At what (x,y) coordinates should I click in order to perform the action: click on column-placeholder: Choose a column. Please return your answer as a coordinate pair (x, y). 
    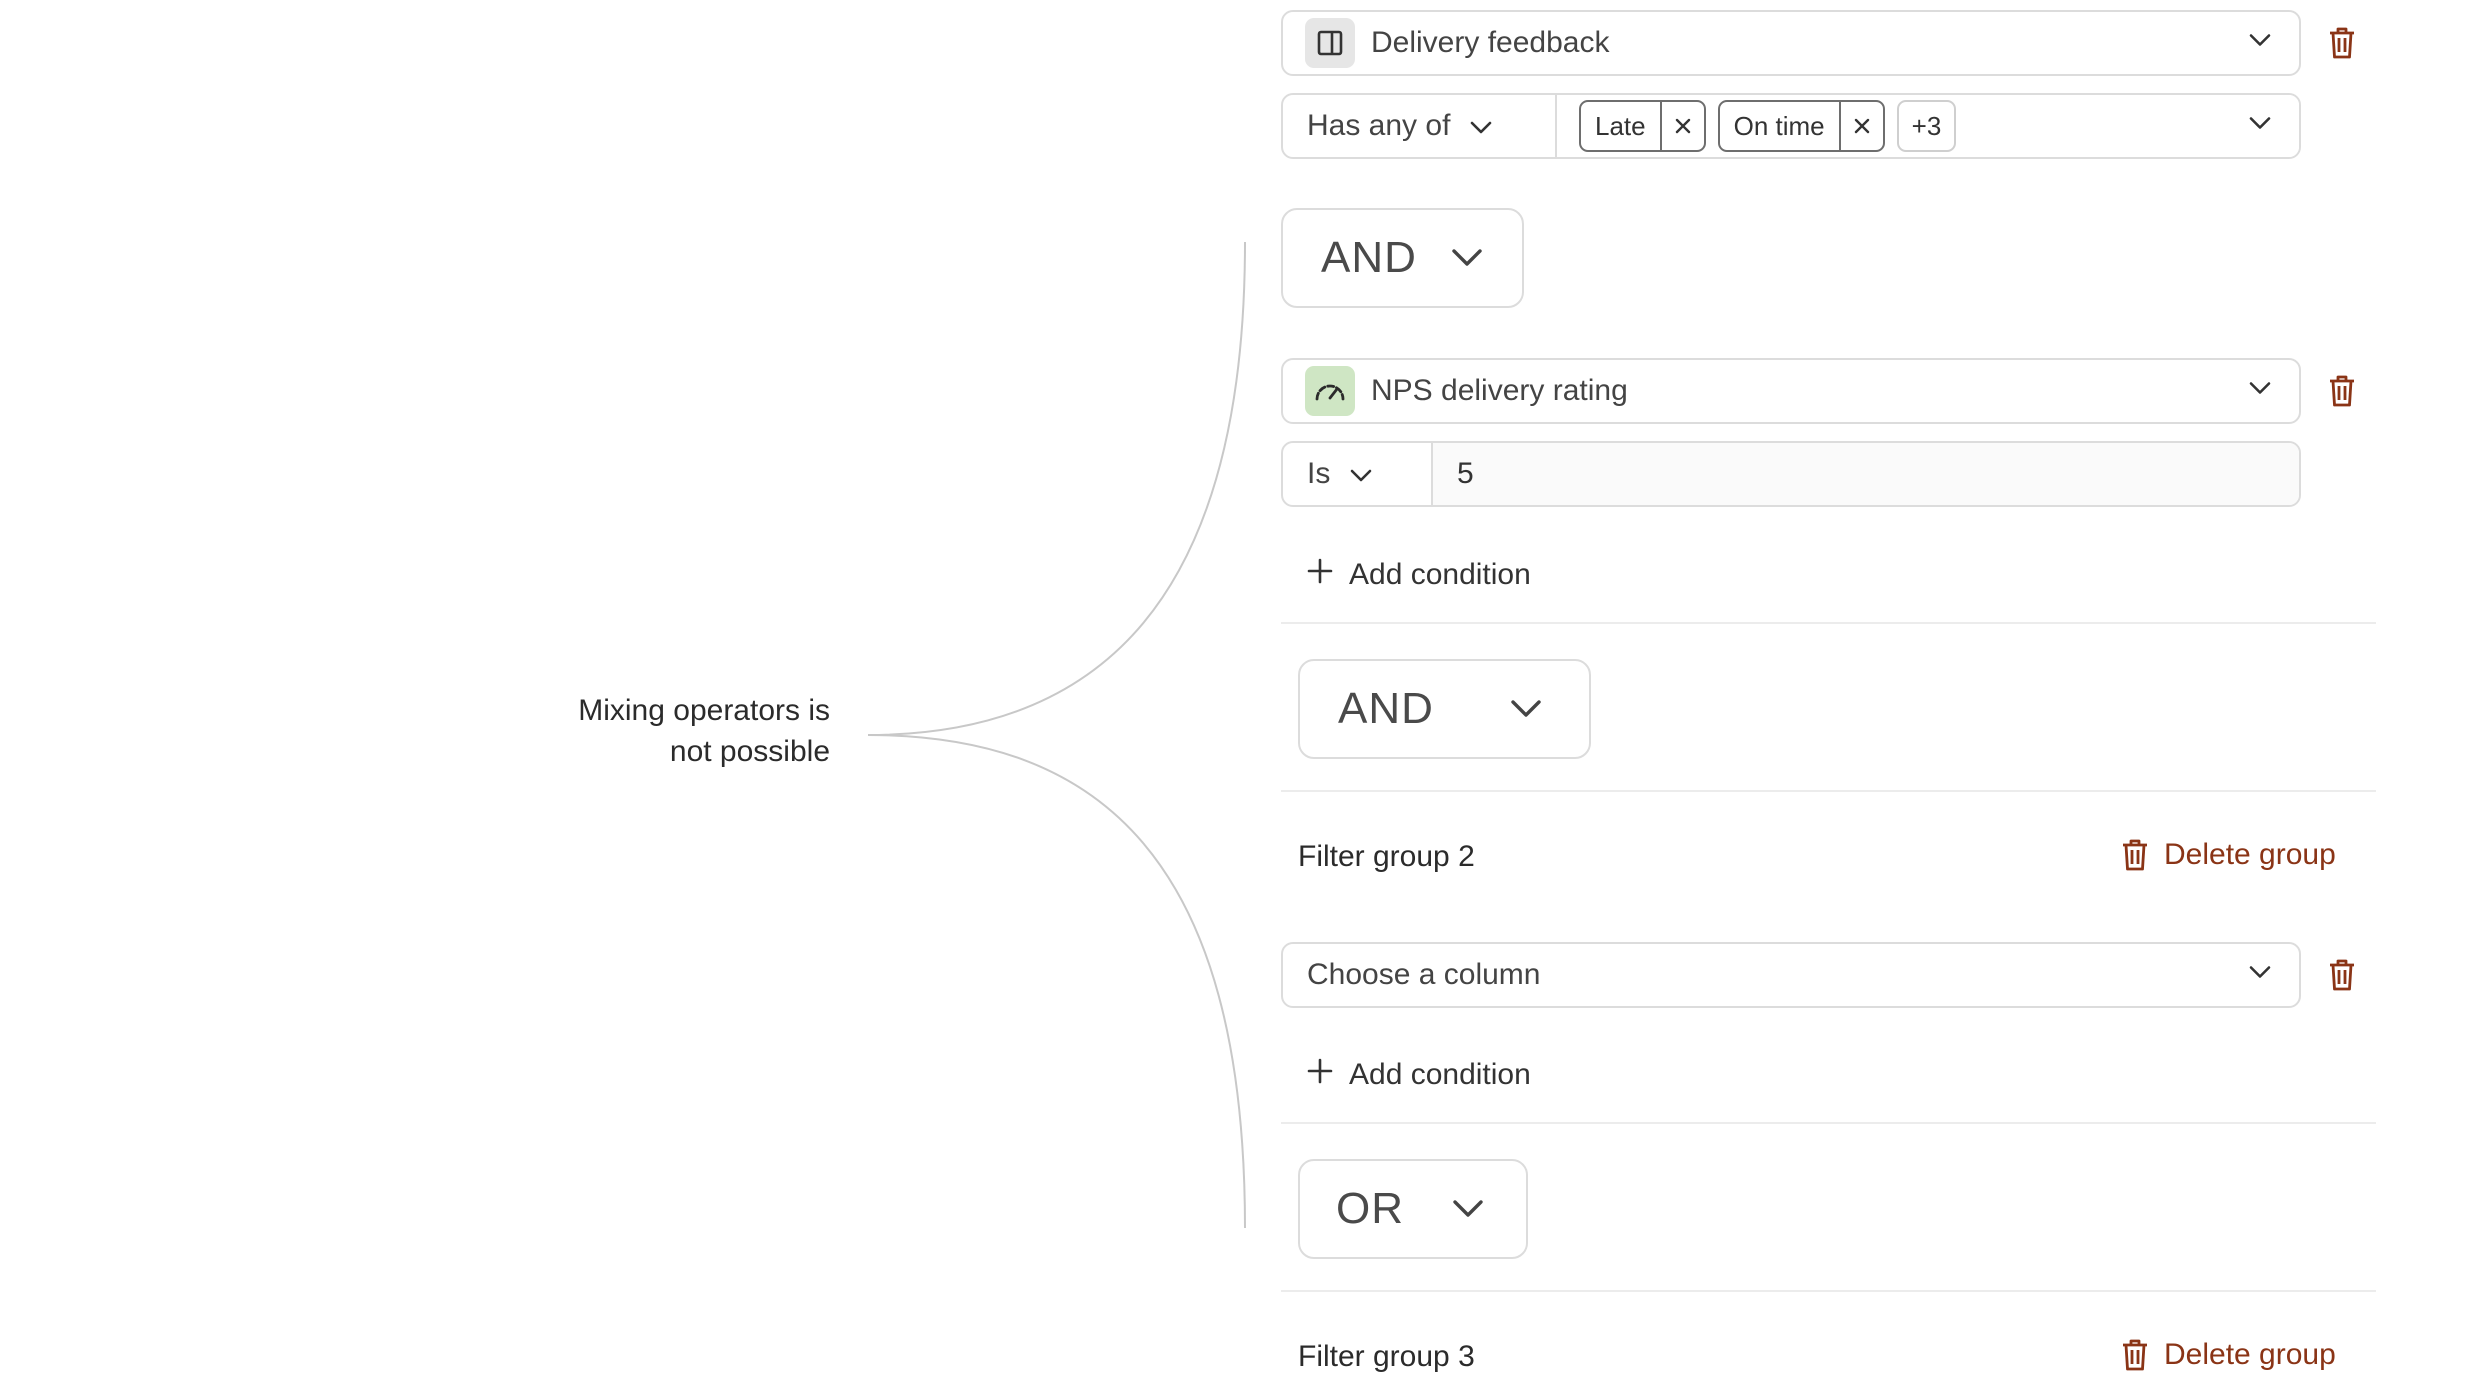
    Looking at the image, I should click on (1424, 974).